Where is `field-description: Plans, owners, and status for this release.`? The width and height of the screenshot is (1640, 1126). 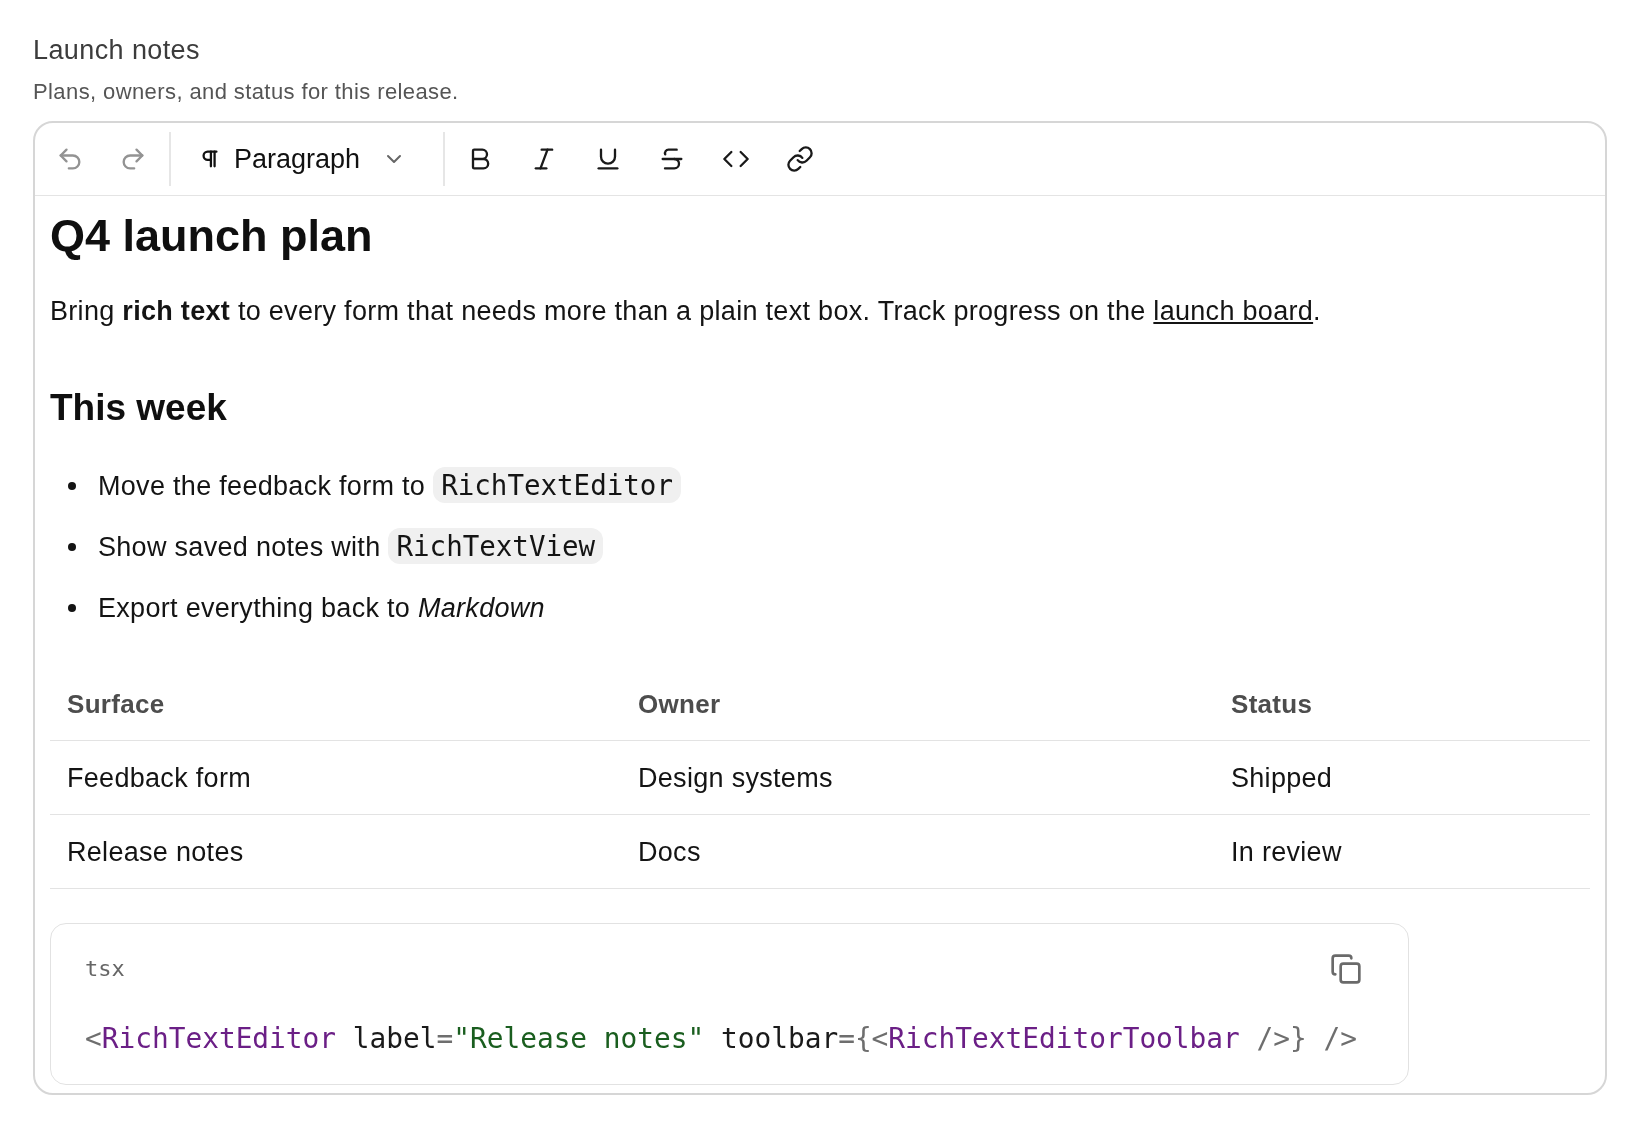
field-description: Plans, owners, and status for this release. is located at coordinates (246, 92).